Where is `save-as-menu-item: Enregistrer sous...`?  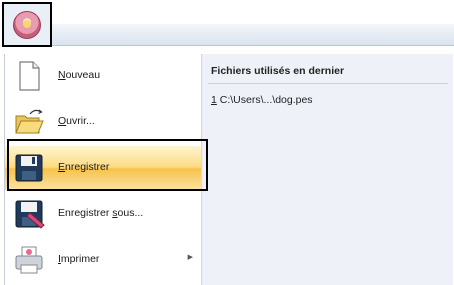
save-as-menu-item: Enregistrer sous... is located at coordinates (103, 214).